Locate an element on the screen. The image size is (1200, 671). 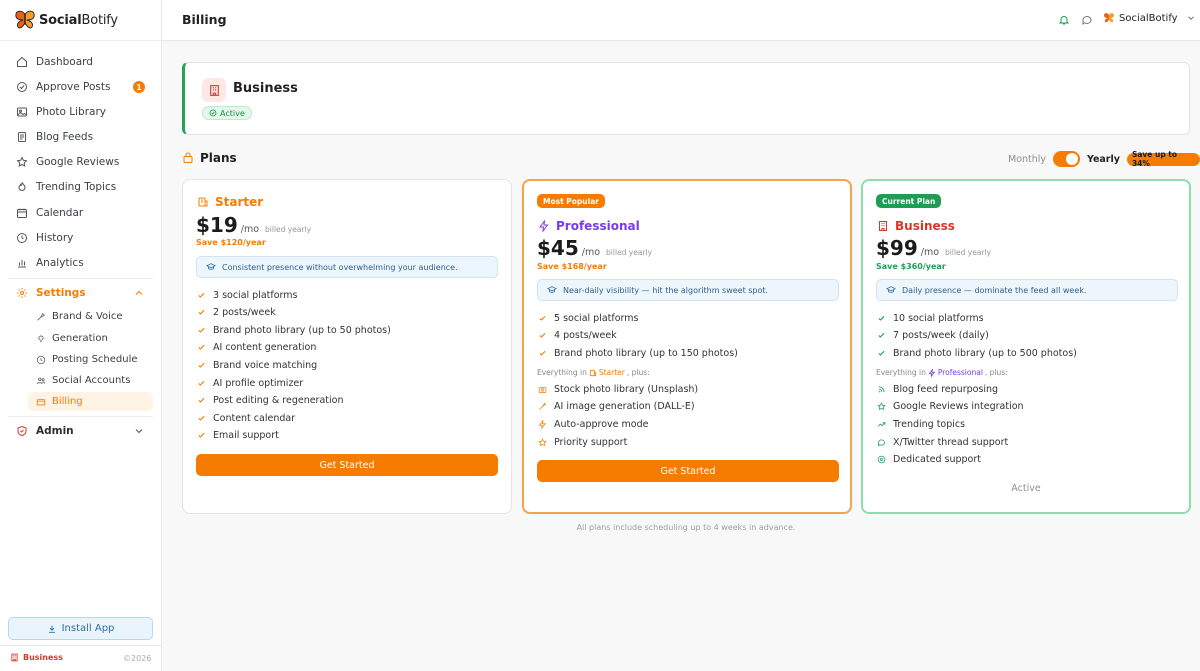
butterfly-logo-icon is located at coordinates (25, 19).